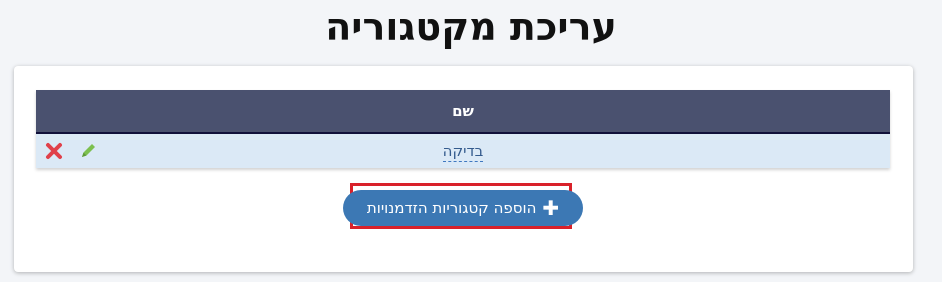  I want to click on add-category-button: ✚ הוספה קטגוריות הזדמנויות, so click(463, 208).